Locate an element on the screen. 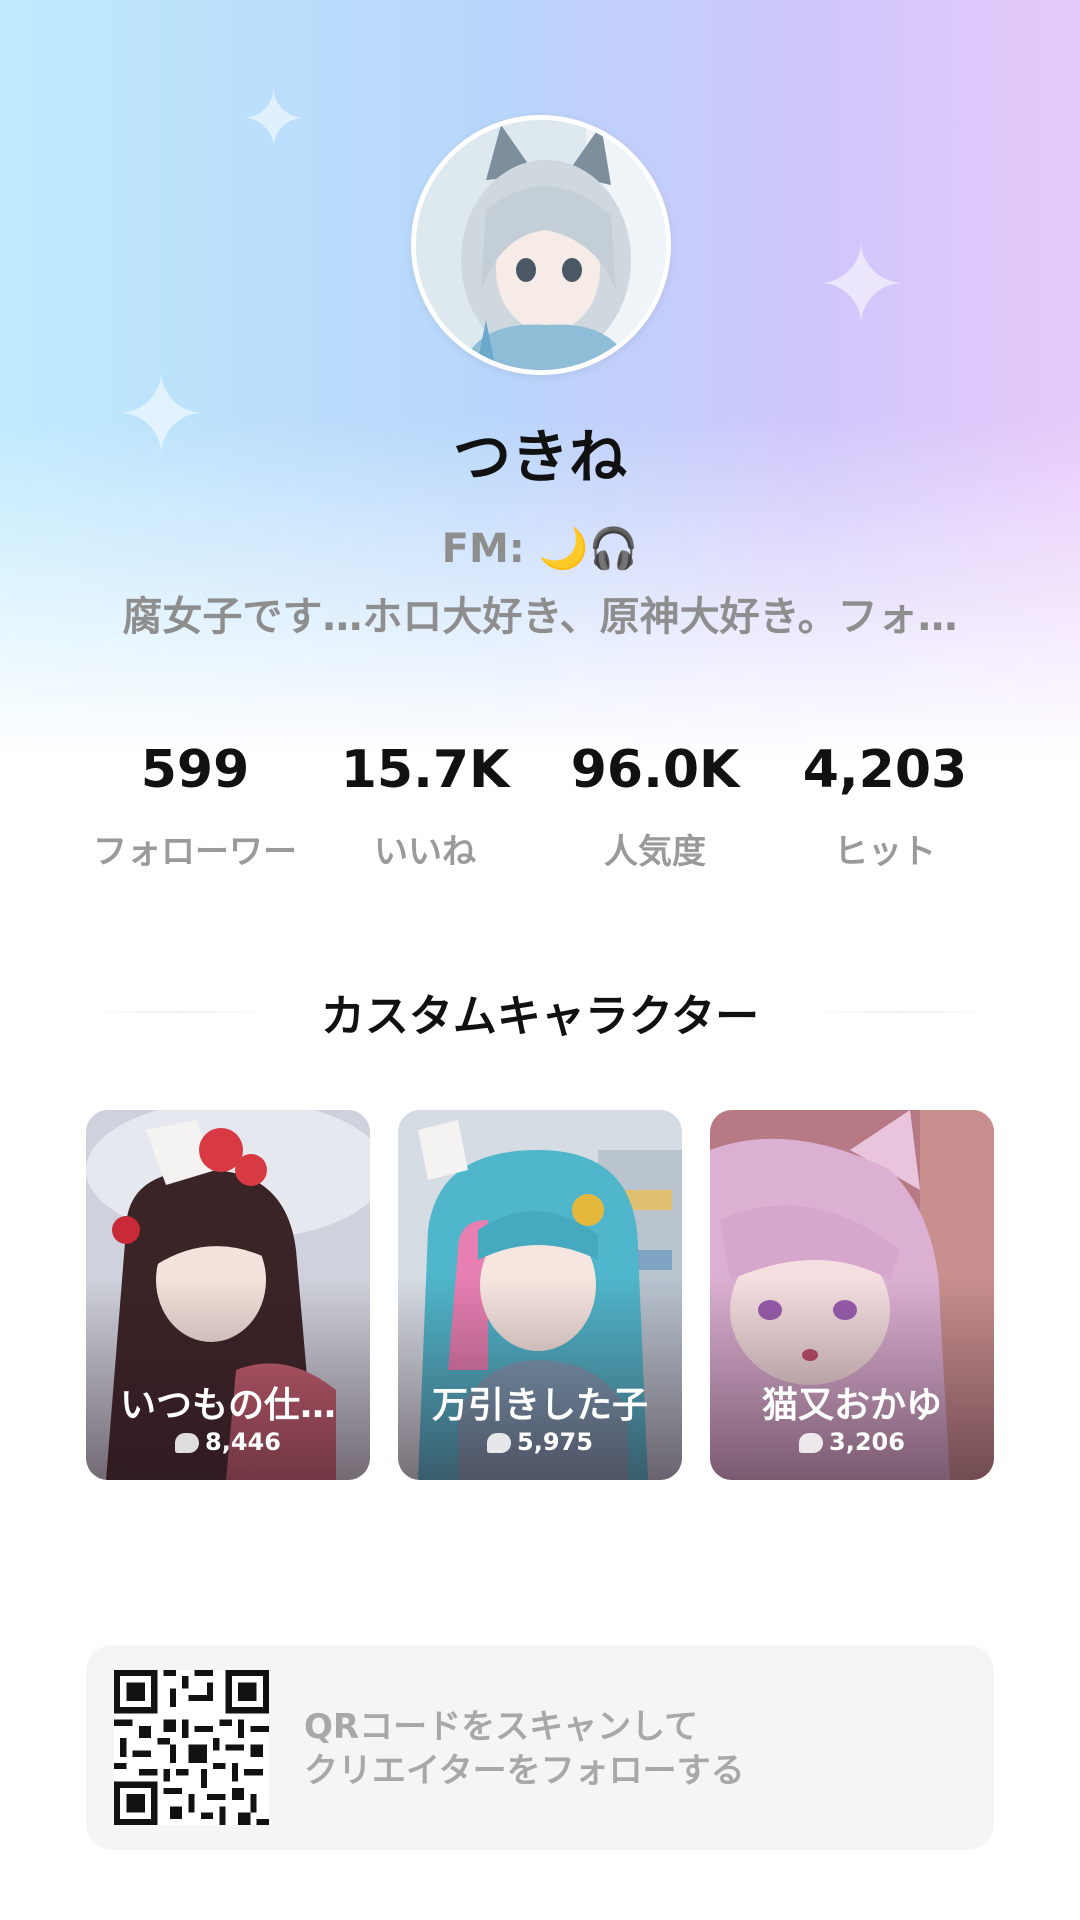 The image size is (1080, 1920). stat-hits: 4,203 ヒット is located at coordinates (885, 806).